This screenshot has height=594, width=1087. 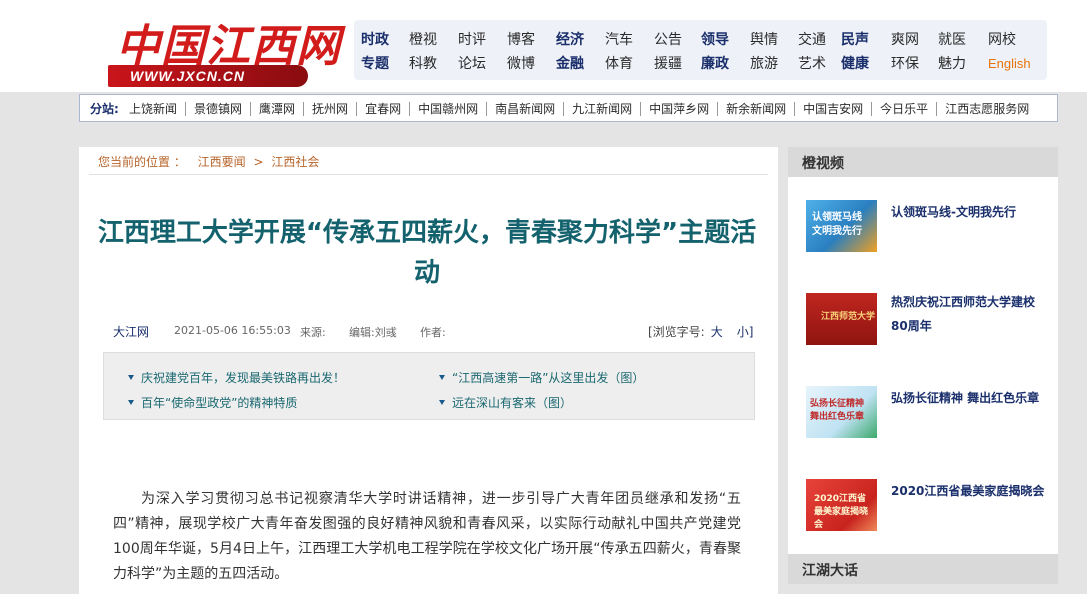 What do you see at coordinates (212, 402) in the screenshot?
I see `related-link: 百年“使命型政党”的精神特质` at bounding box center [212, 402].